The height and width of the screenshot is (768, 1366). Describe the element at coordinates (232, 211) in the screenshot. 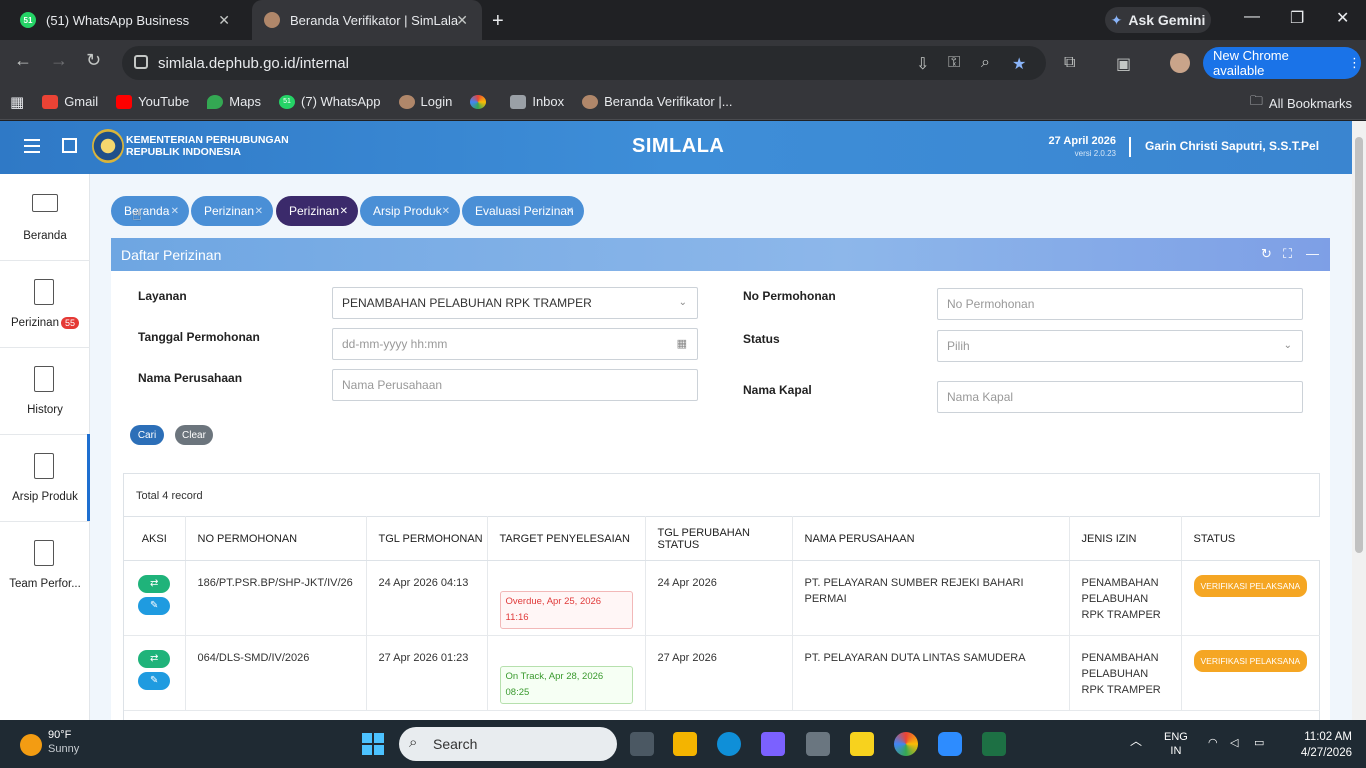

I see `tab-perizinan: Perizinan ✕` at that location.